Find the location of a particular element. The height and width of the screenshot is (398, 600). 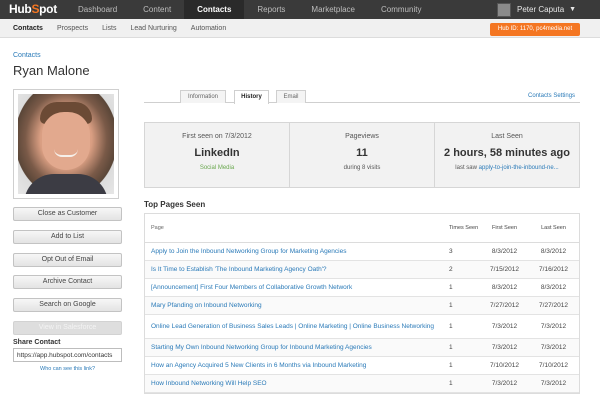

tab-email: Email is located at coordinates (291, 96).